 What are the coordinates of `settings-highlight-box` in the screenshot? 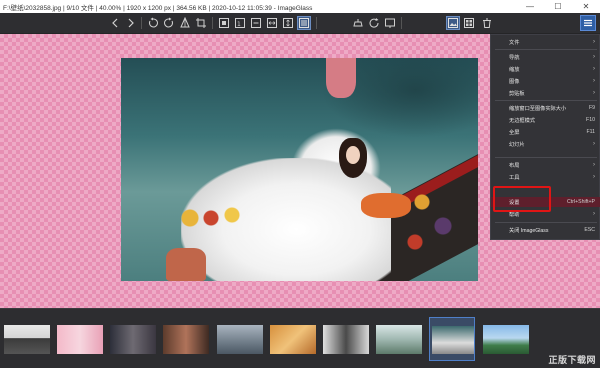 It's located at (522, 199).